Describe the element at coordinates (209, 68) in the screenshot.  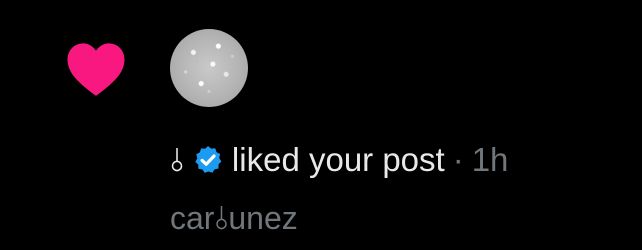
I see `avatar` at that location.